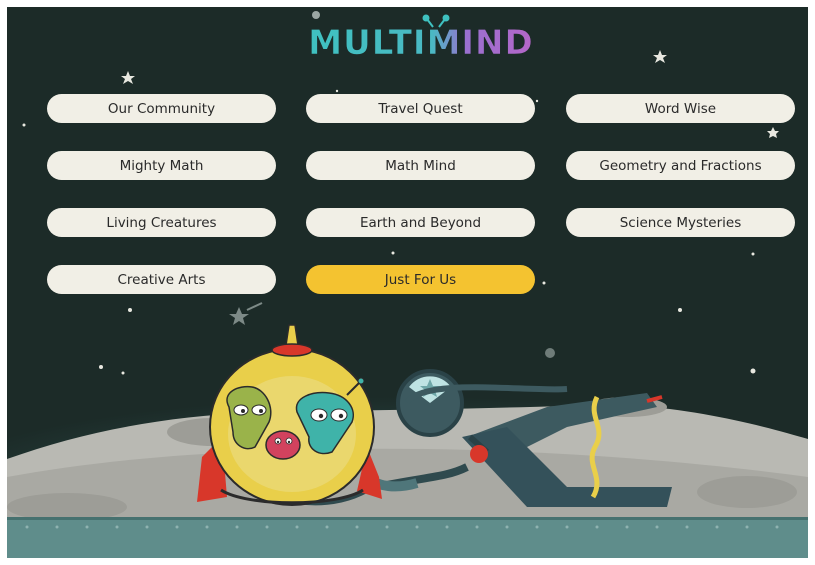 The image size is (815, 565). Describe the element at coordinates (161, 108) in the screenshot. I see `menu-item-our-community: Our Community` at that location.